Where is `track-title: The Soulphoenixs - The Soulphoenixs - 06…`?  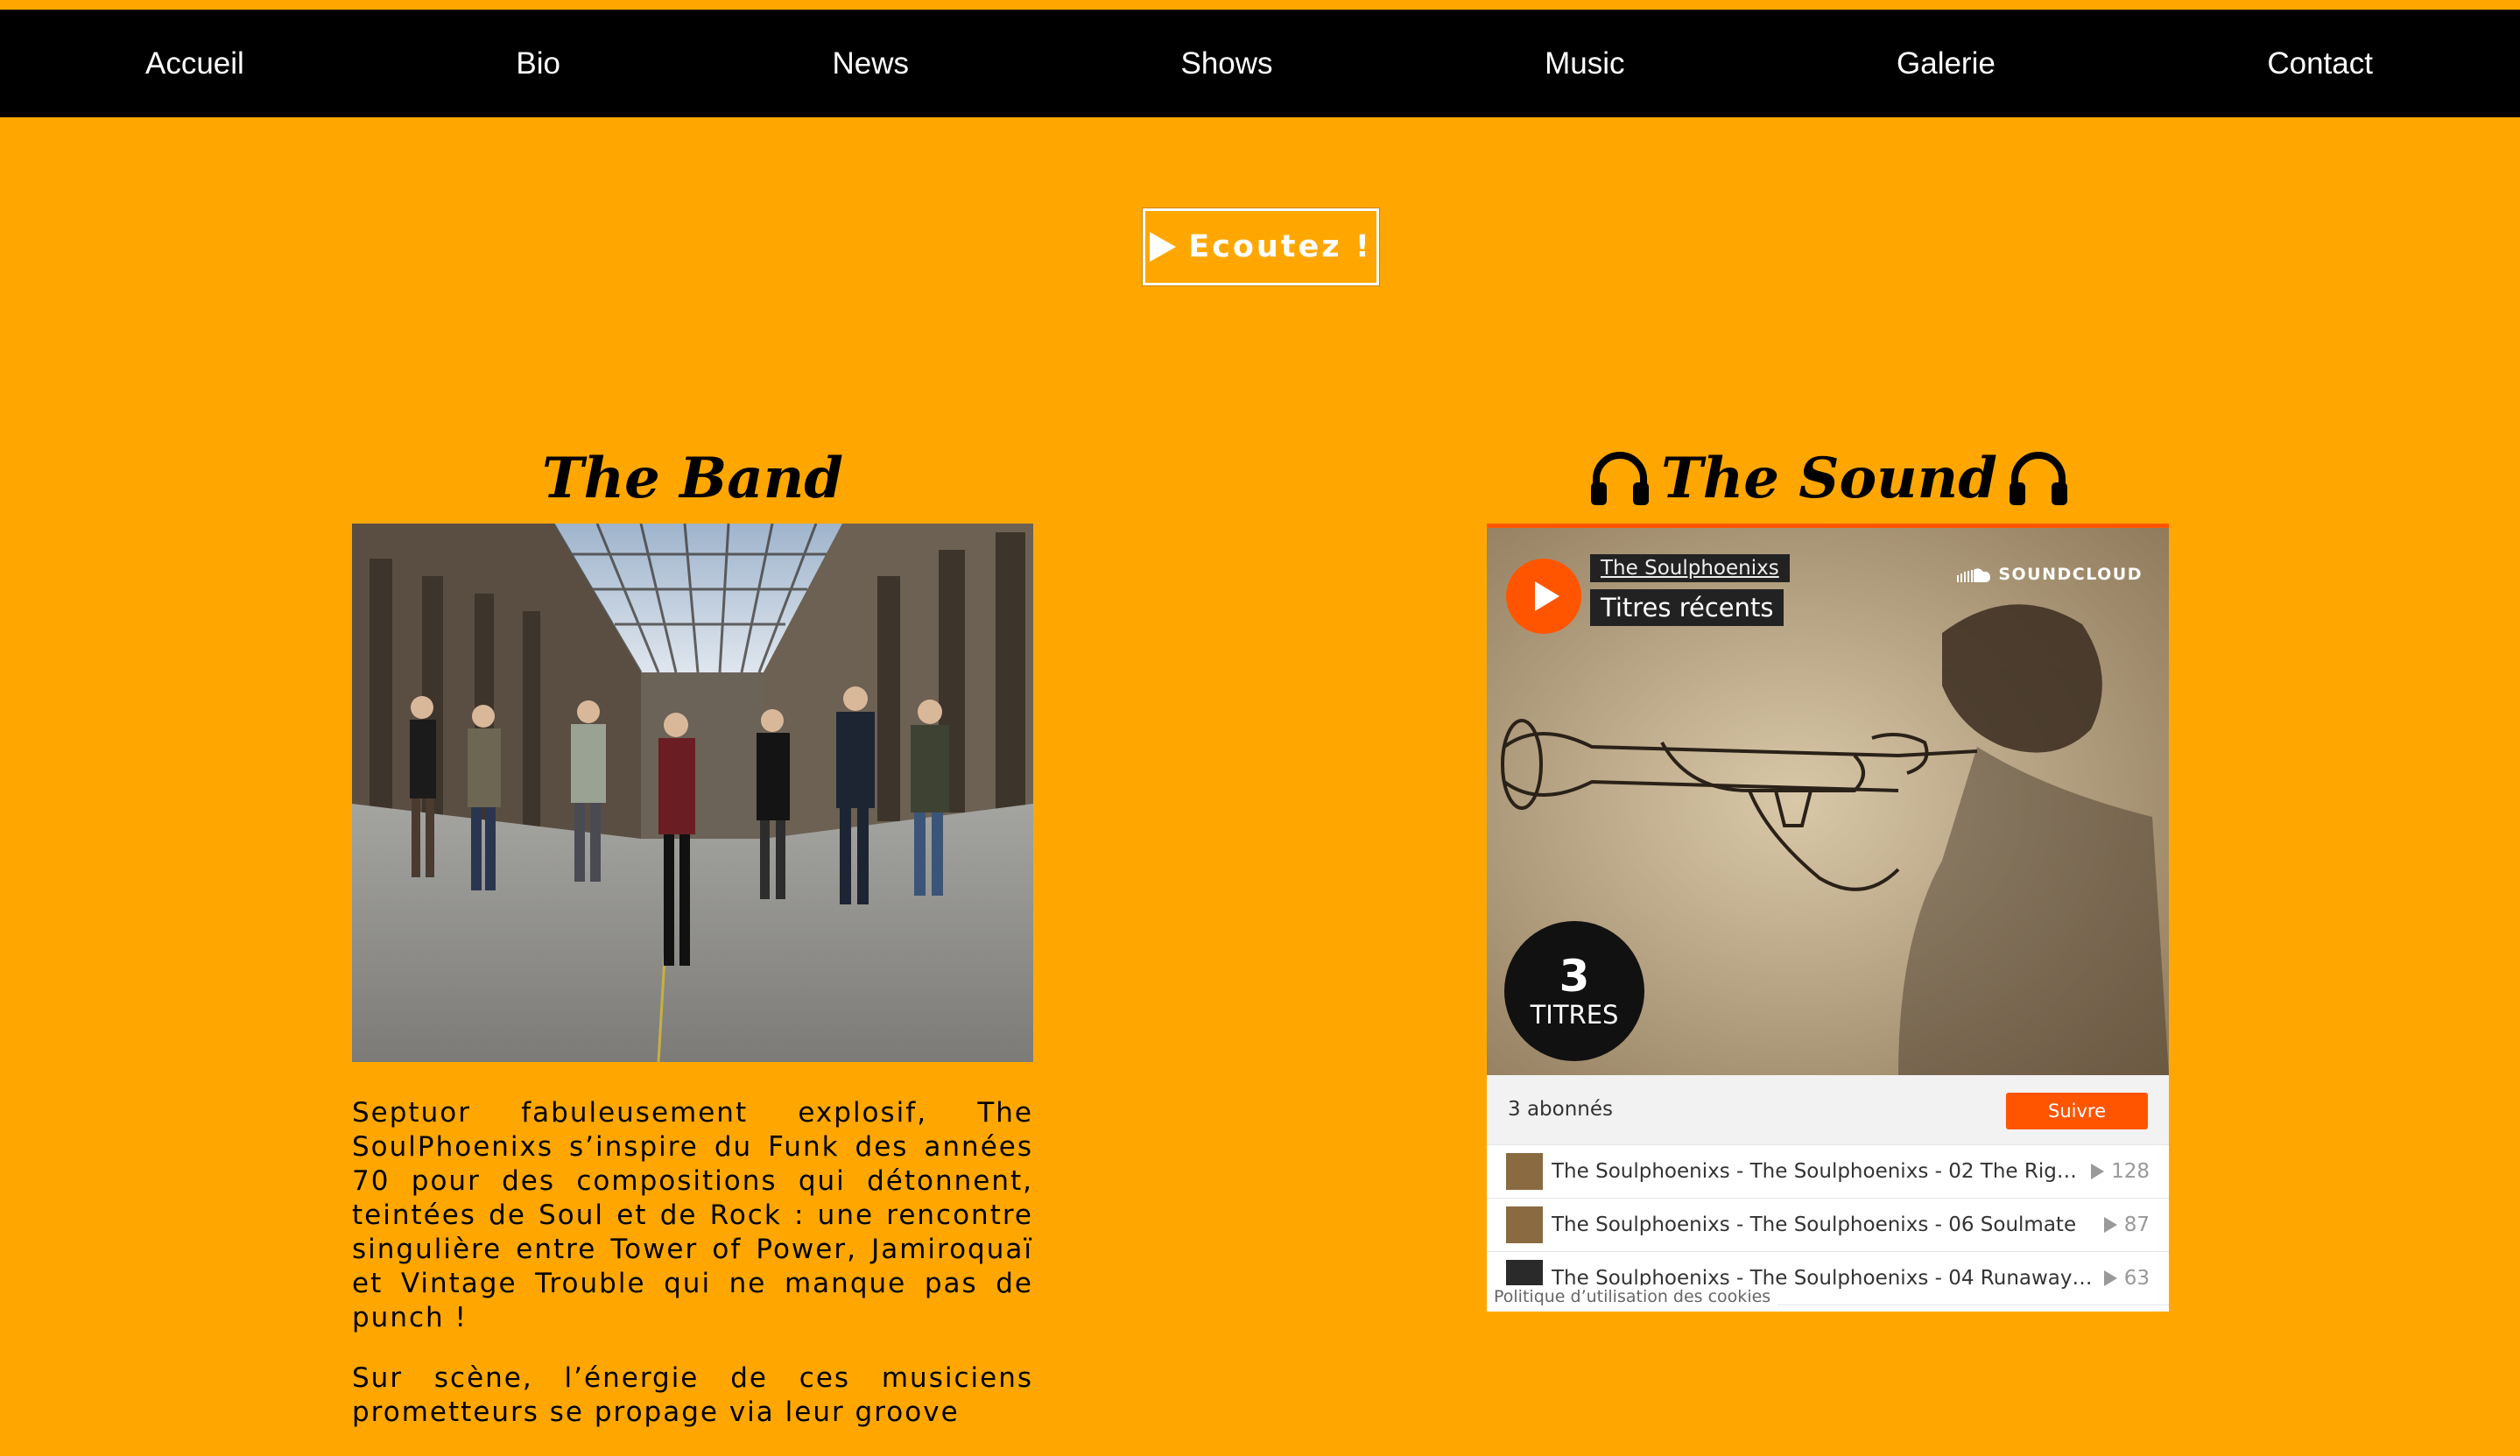
track-title: The Soulphoenixs - The Soulphoenixs - 06… is located at coordinates (1815, 1224).